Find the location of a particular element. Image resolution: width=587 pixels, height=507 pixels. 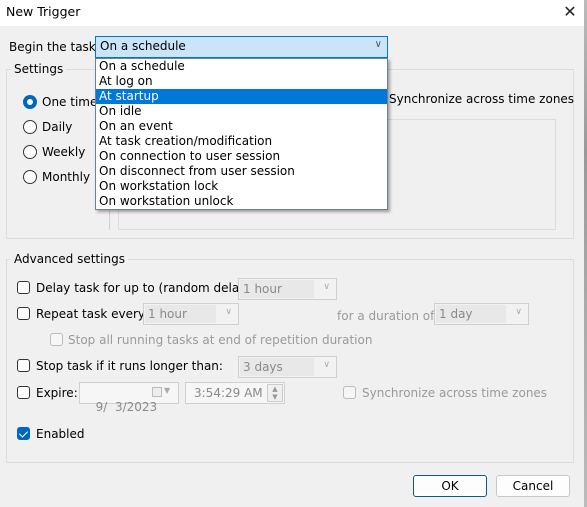

enabled-checkbox is located at coordinates (23, 433).